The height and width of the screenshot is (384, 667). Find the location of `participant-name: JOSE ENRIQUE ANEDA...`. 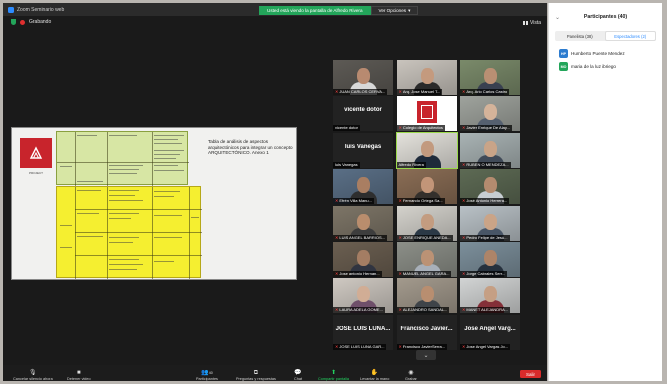

participant-name: JOSE ENRIQUE ANEDA... is located at coordinates (426, 237).